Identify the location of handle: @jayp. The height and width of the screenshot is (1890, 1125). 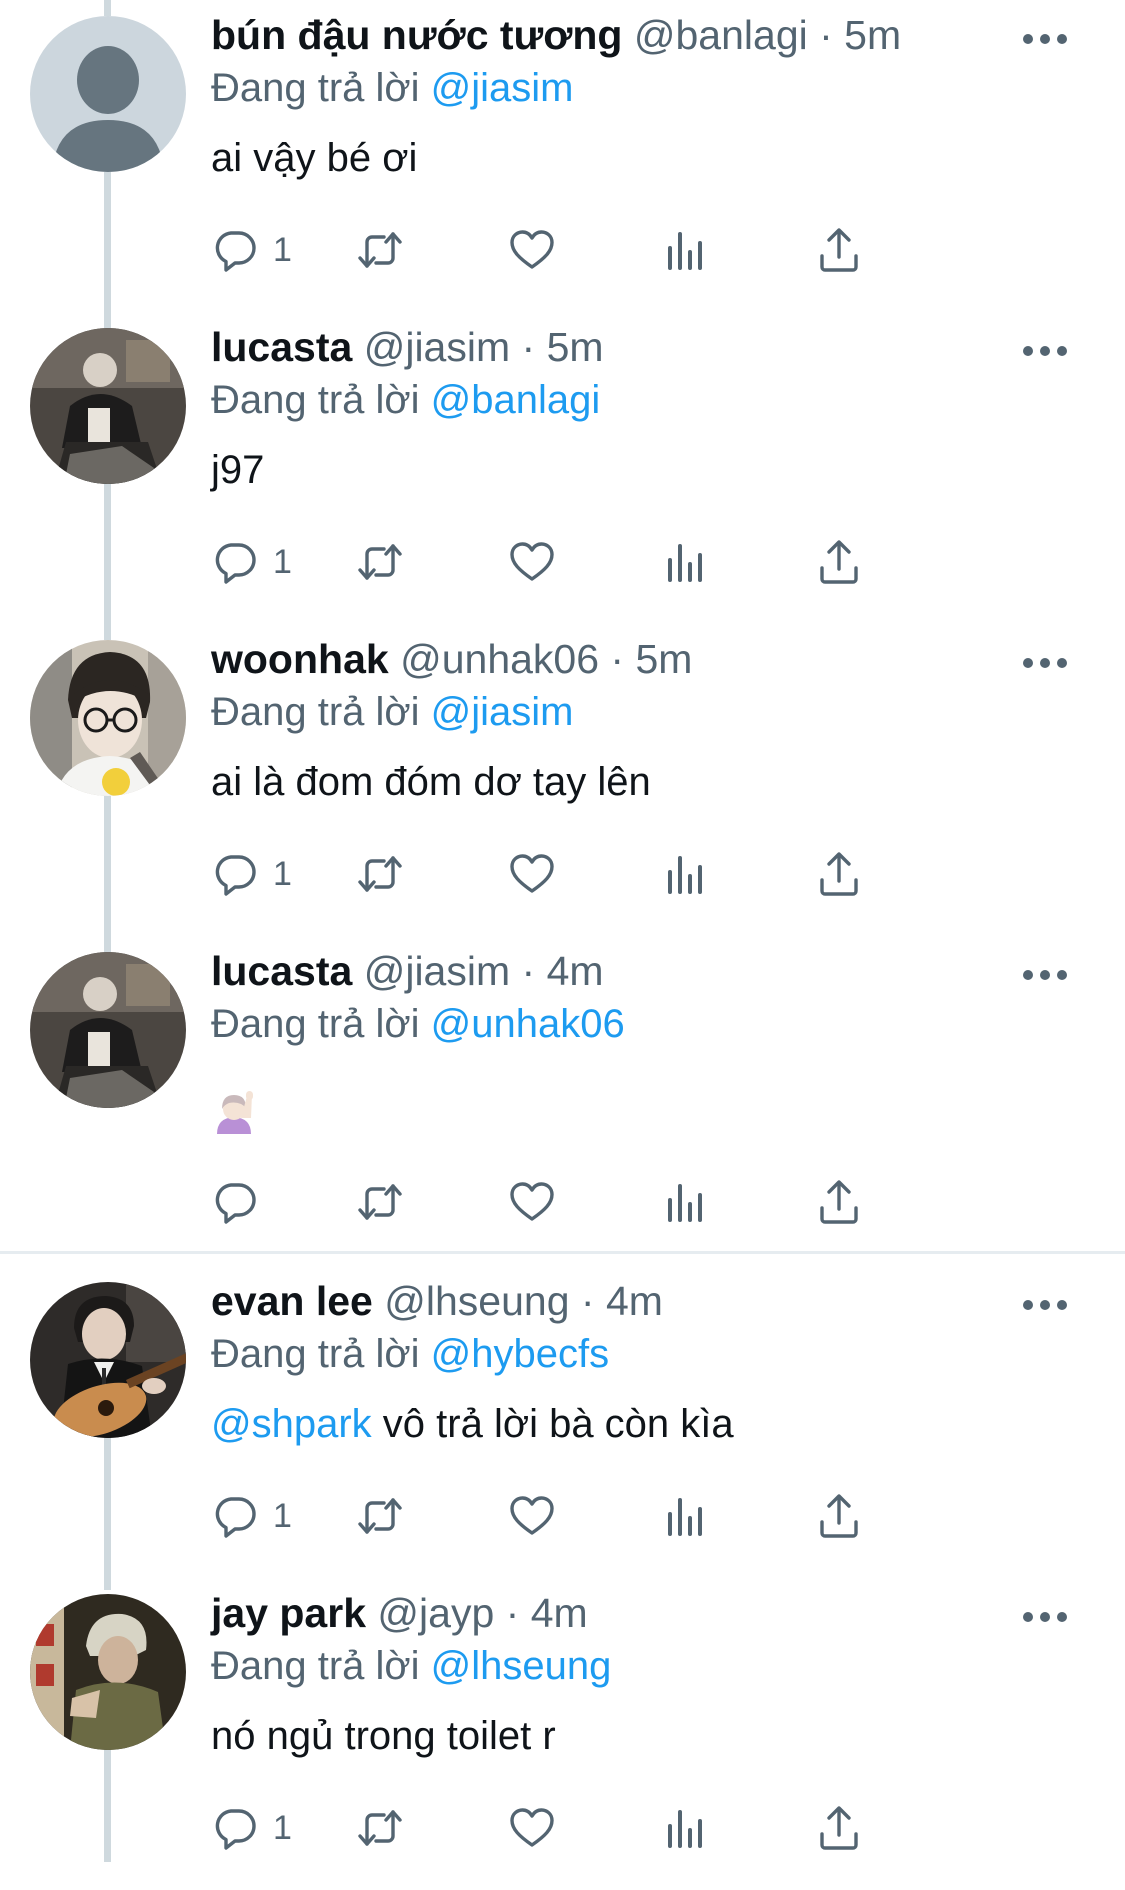
(435, 1613).